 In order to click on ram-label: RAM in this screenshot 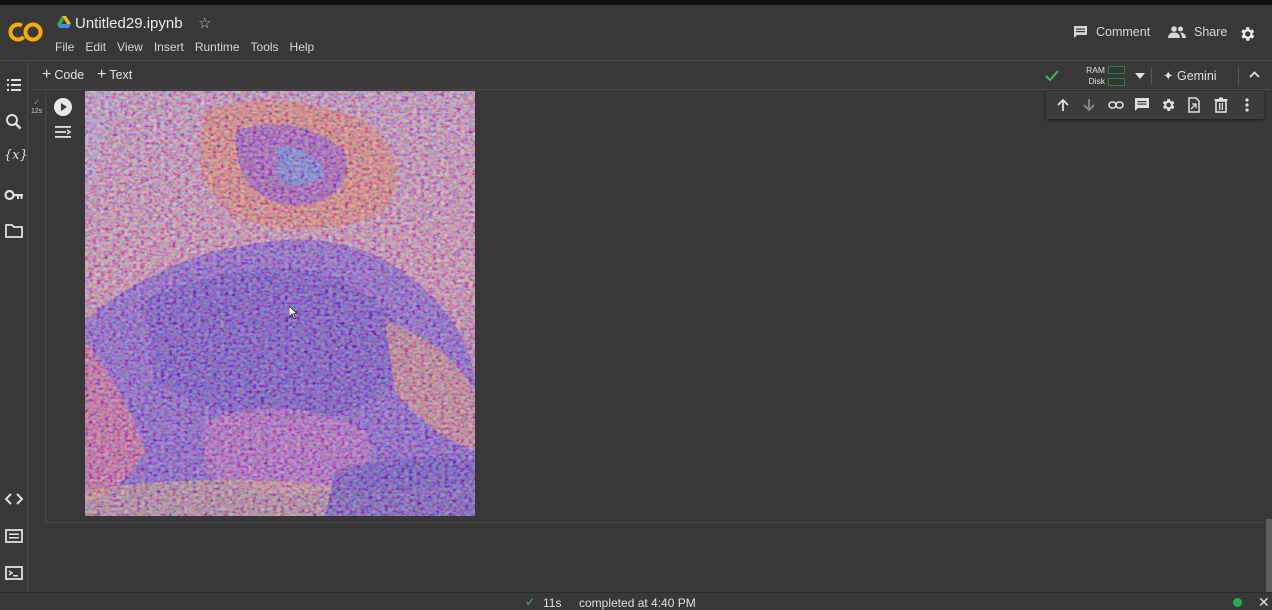, I will do `click(1095, 70)`.